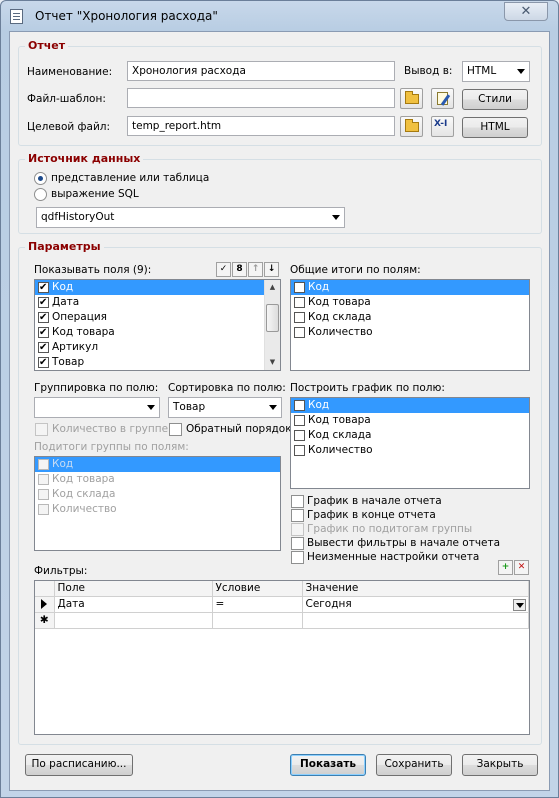 The height and width of the screenshot is (798, 559). Describe the element at coordinates (272, 318) in the screenshot. I see `scroll-thumb` at that location.